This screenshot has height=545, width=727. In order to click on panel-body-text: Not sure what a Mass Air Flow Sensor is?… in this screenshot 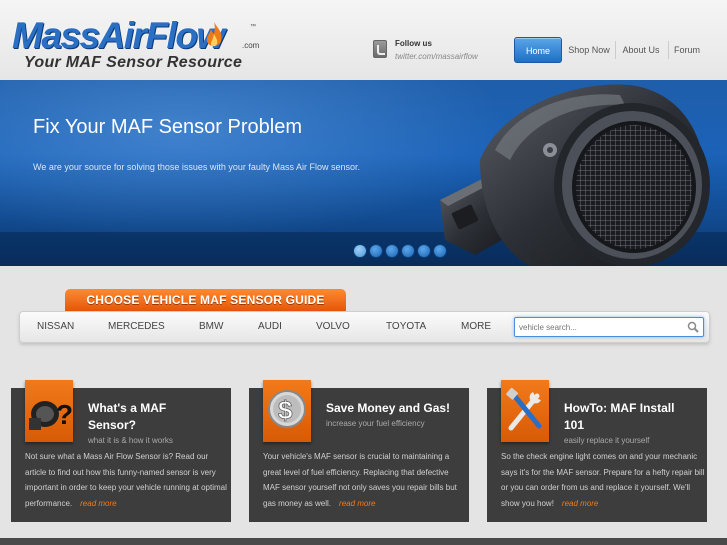, I will do `click(126, 480)`.